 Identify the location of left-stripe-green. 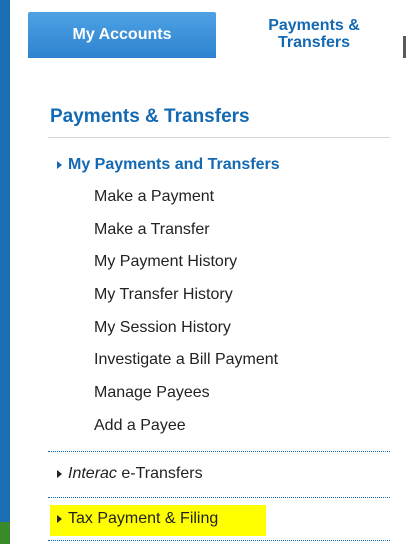
(5, 533).